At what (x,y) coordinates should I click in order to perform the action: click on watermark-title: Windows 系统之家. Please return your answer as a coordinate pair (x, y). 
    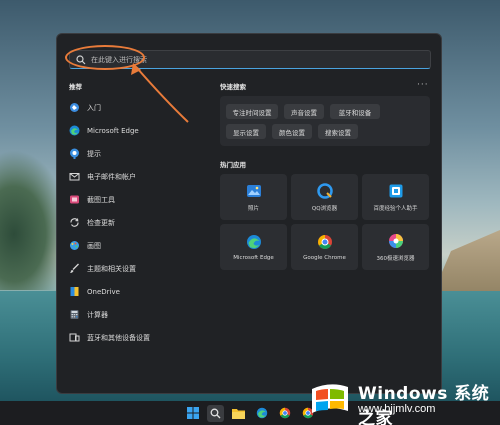
    Looking at the image, I should click on (424, 404).